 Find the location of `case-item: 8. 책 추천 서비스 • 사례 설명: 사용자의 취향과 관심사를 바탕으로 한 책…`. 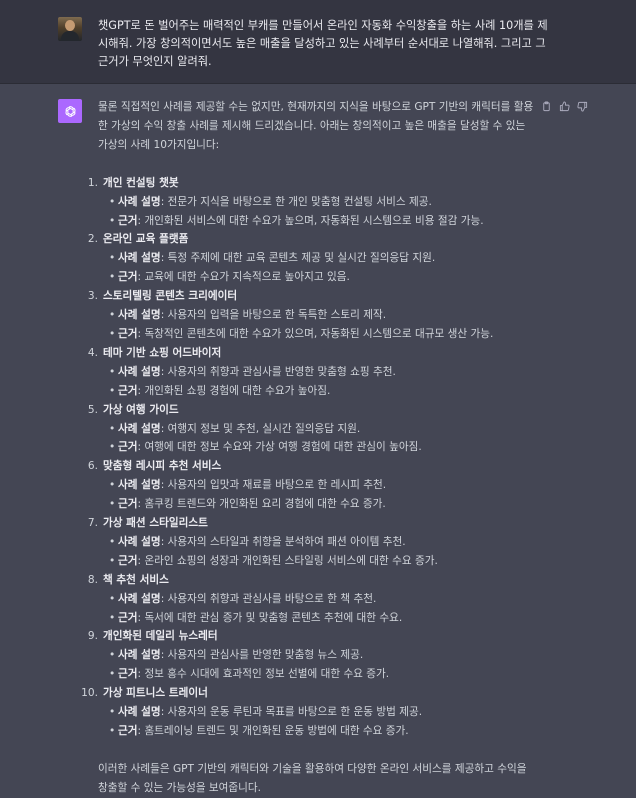

case-item: 8. 책 추천 서비스 • 사례 설명: 사용자의 취향과 관심사를 바탕으로 한 책… is located at coordinates (311, 599).